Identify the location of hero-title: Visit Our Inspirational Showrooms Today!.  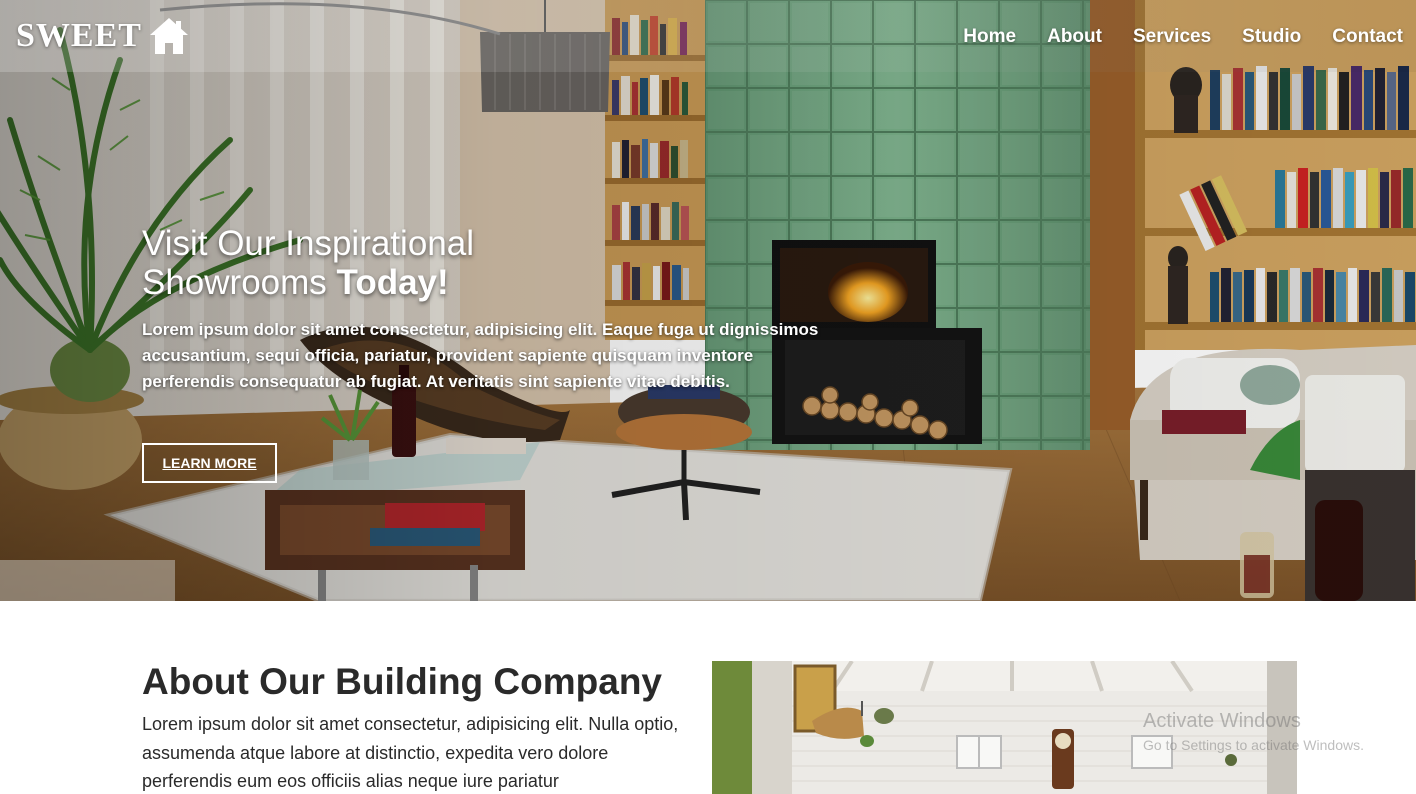
(402, 263).